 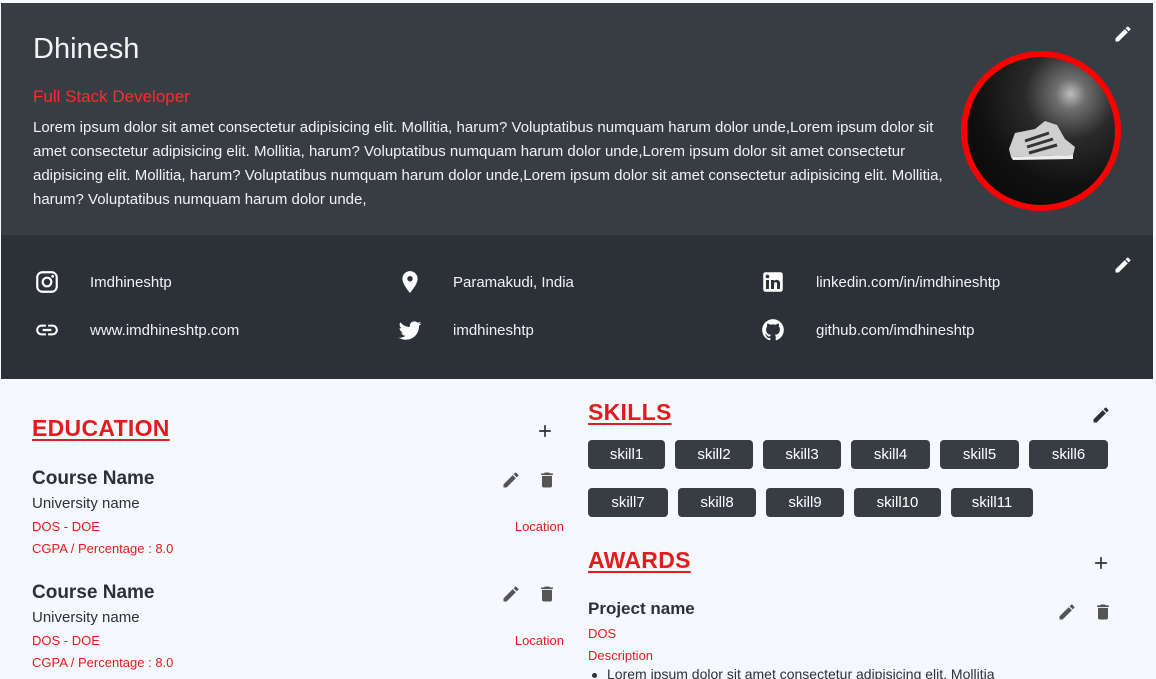 I want to click on social-linkedin: linkedin.com/in/imdhineshtp, so click(x=880, y=282).